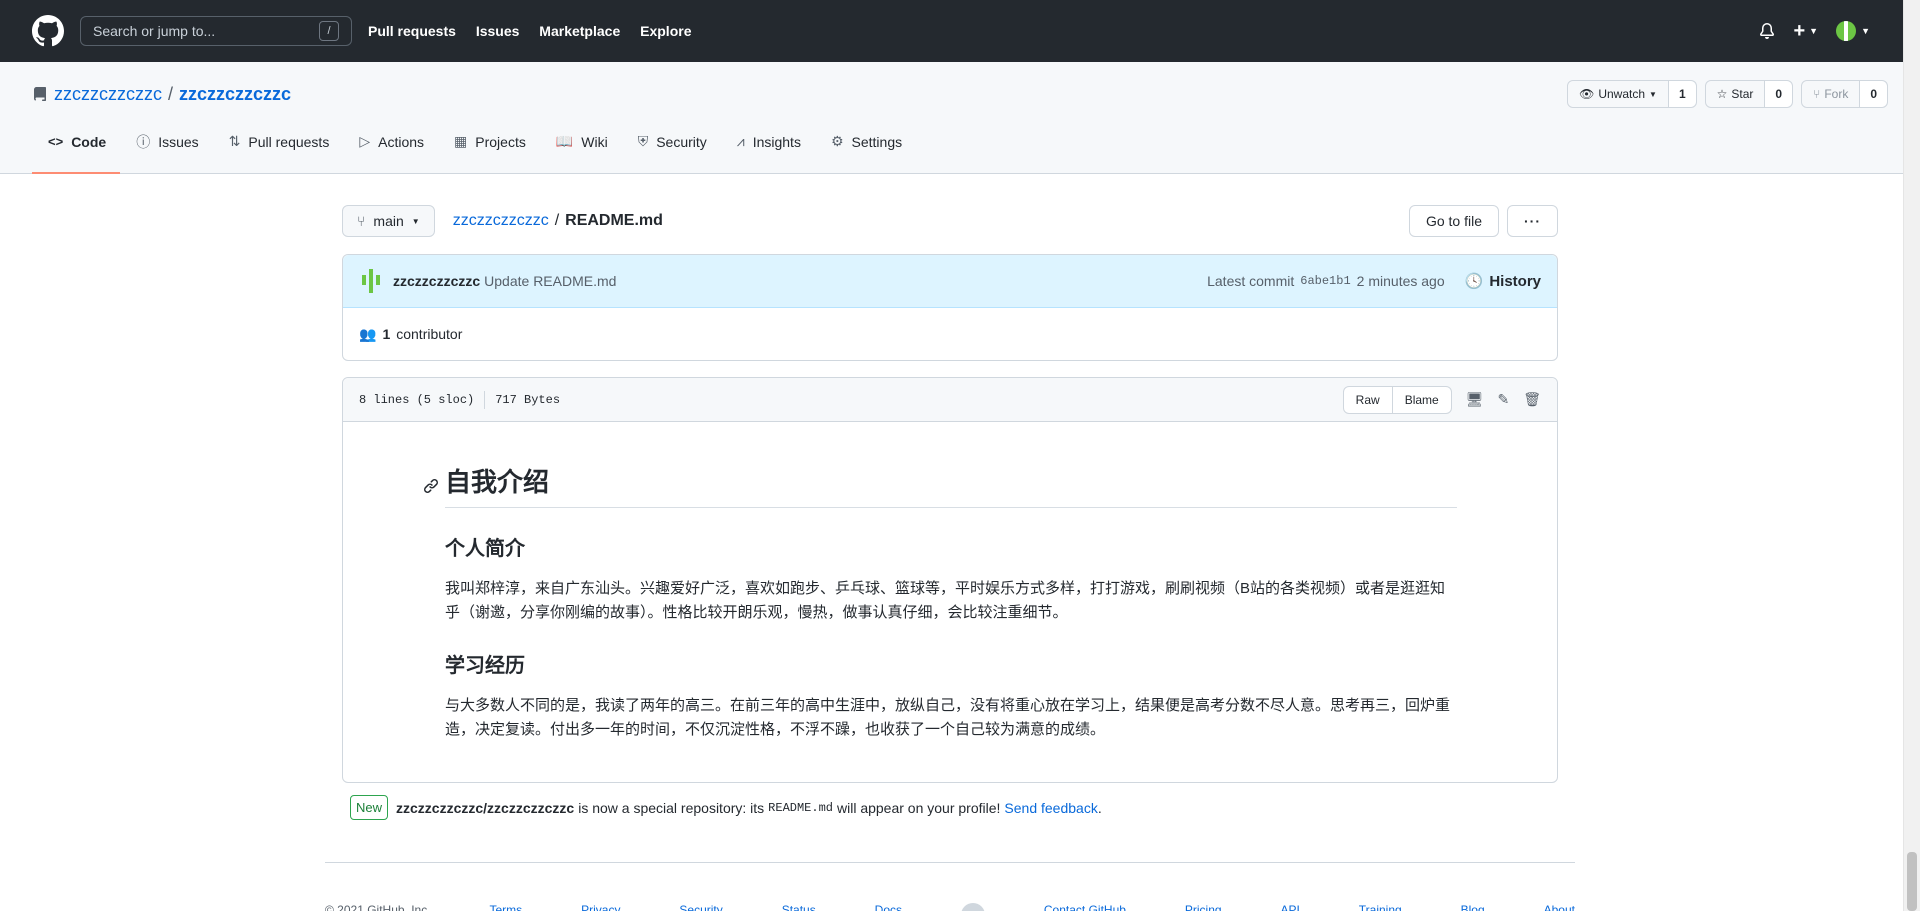 This screenshot has width=1920, height=911. Describe the element at coordinates (1682, 94) in the screenshot. I see `watch-count: 1` at that location.